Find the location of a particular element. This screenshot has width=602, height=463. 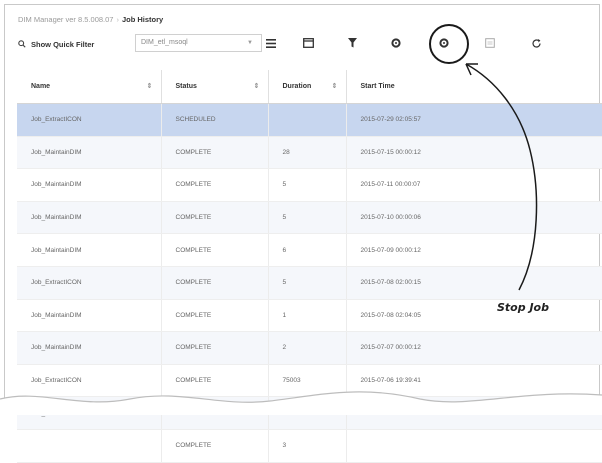

column-header-label: Start Time is located at coordinates (377, 86).